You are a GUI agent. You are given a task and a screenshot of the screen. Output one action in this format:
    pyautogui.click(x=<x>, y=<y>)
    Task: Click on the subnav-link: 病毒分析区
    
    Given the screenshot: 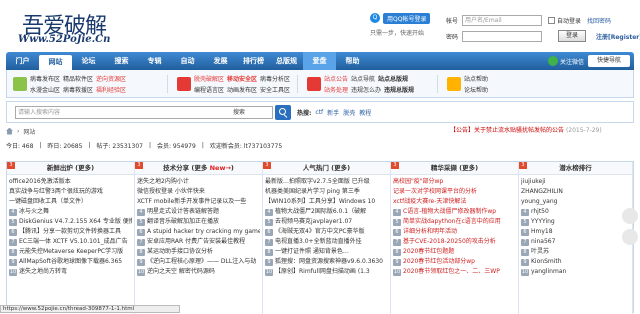 What is the action you would take?
    pyautogui.click(x=275, y=78)
    